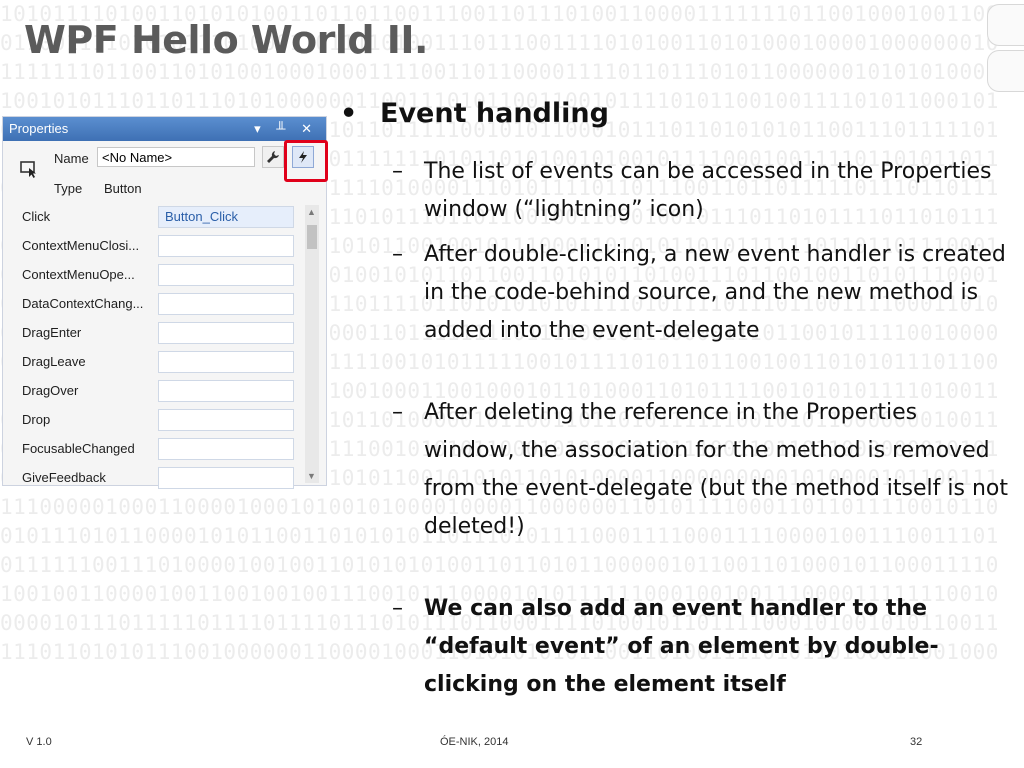 The height and width of the screenshot is (768, 1024). I want to click on titlebar-pin-close-icons: ▾ ╨ ✕, so click(286, 129).